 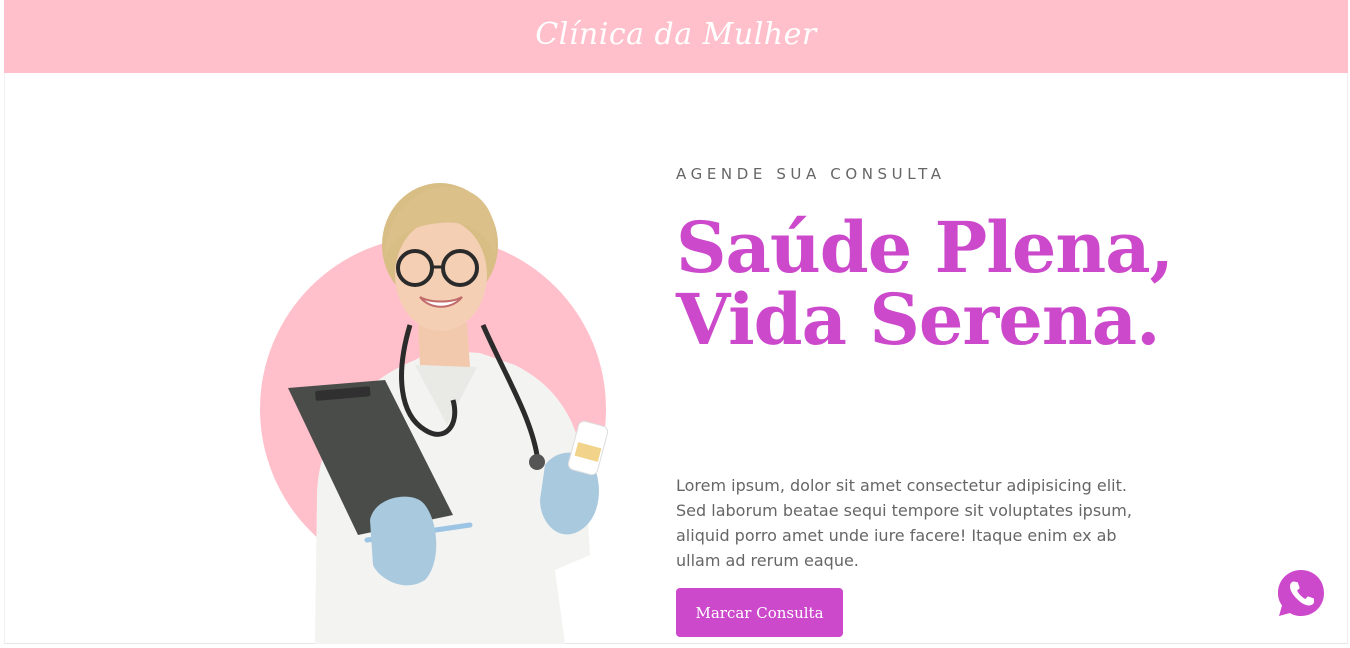 I want to click on book-appointment-button: Marcar Consulta, so click(x=759, y=612).